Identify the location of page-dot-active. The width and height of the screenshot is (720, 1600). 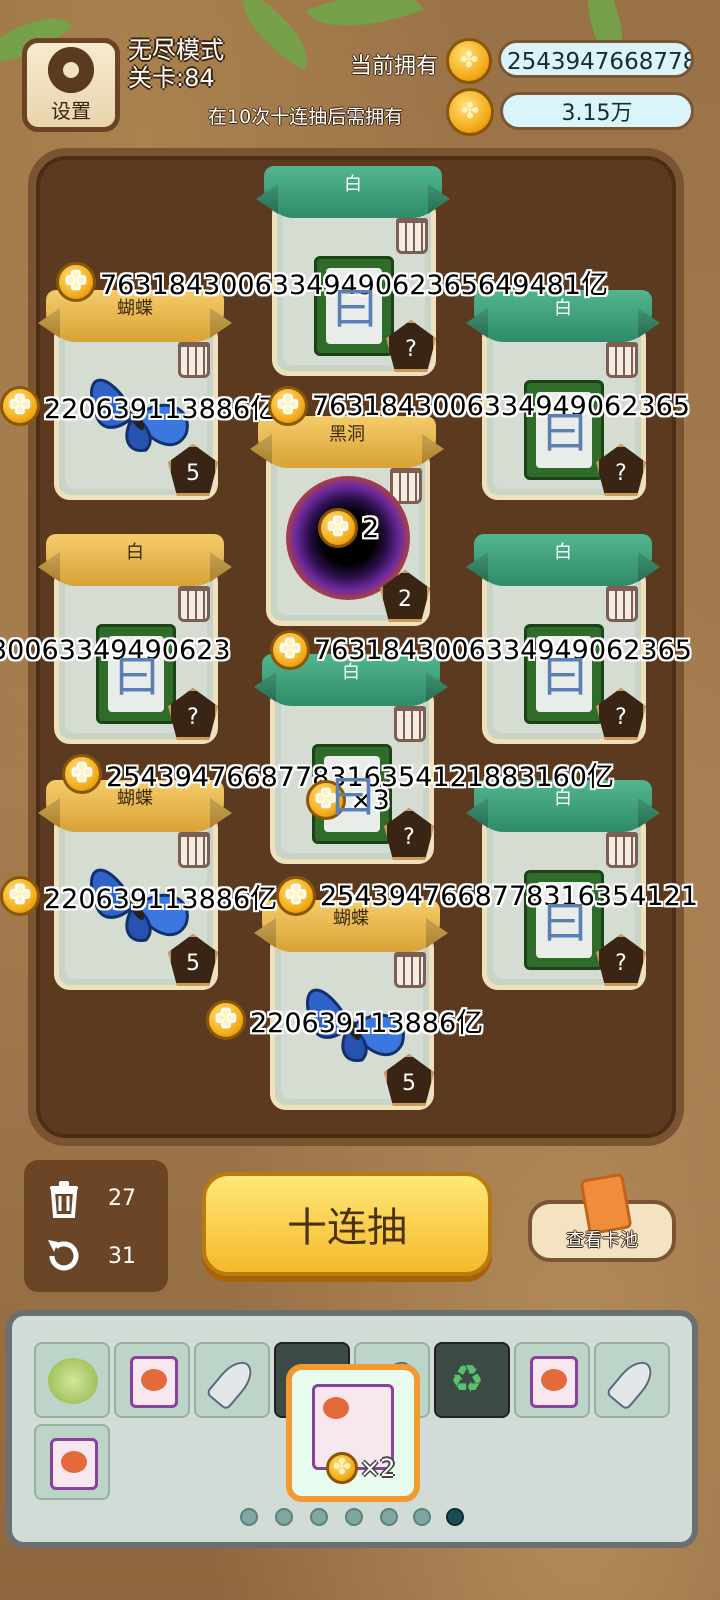
(455, 1517).